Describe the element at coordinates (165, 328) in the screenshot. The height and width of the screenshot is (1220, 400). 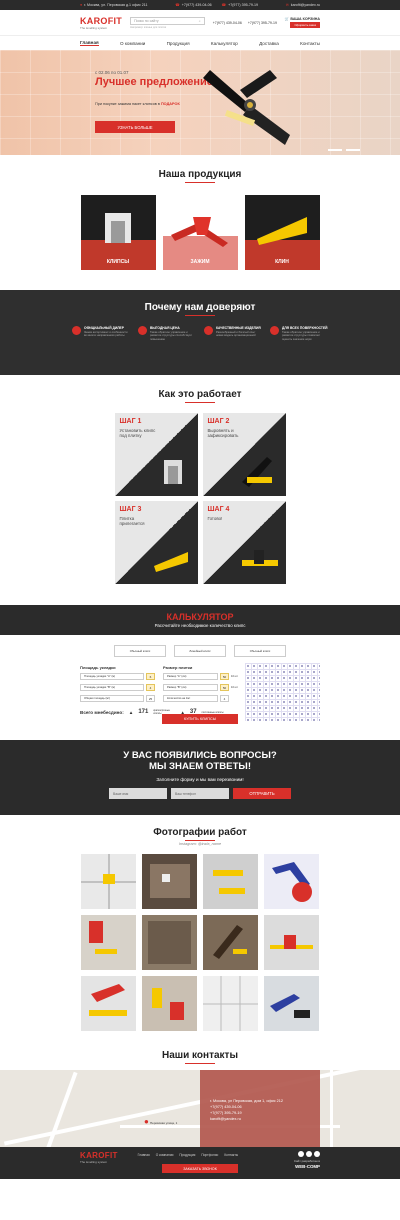
I see `trust-item-title: ВЫГОДНАЯ ЦЕНА` at that location.